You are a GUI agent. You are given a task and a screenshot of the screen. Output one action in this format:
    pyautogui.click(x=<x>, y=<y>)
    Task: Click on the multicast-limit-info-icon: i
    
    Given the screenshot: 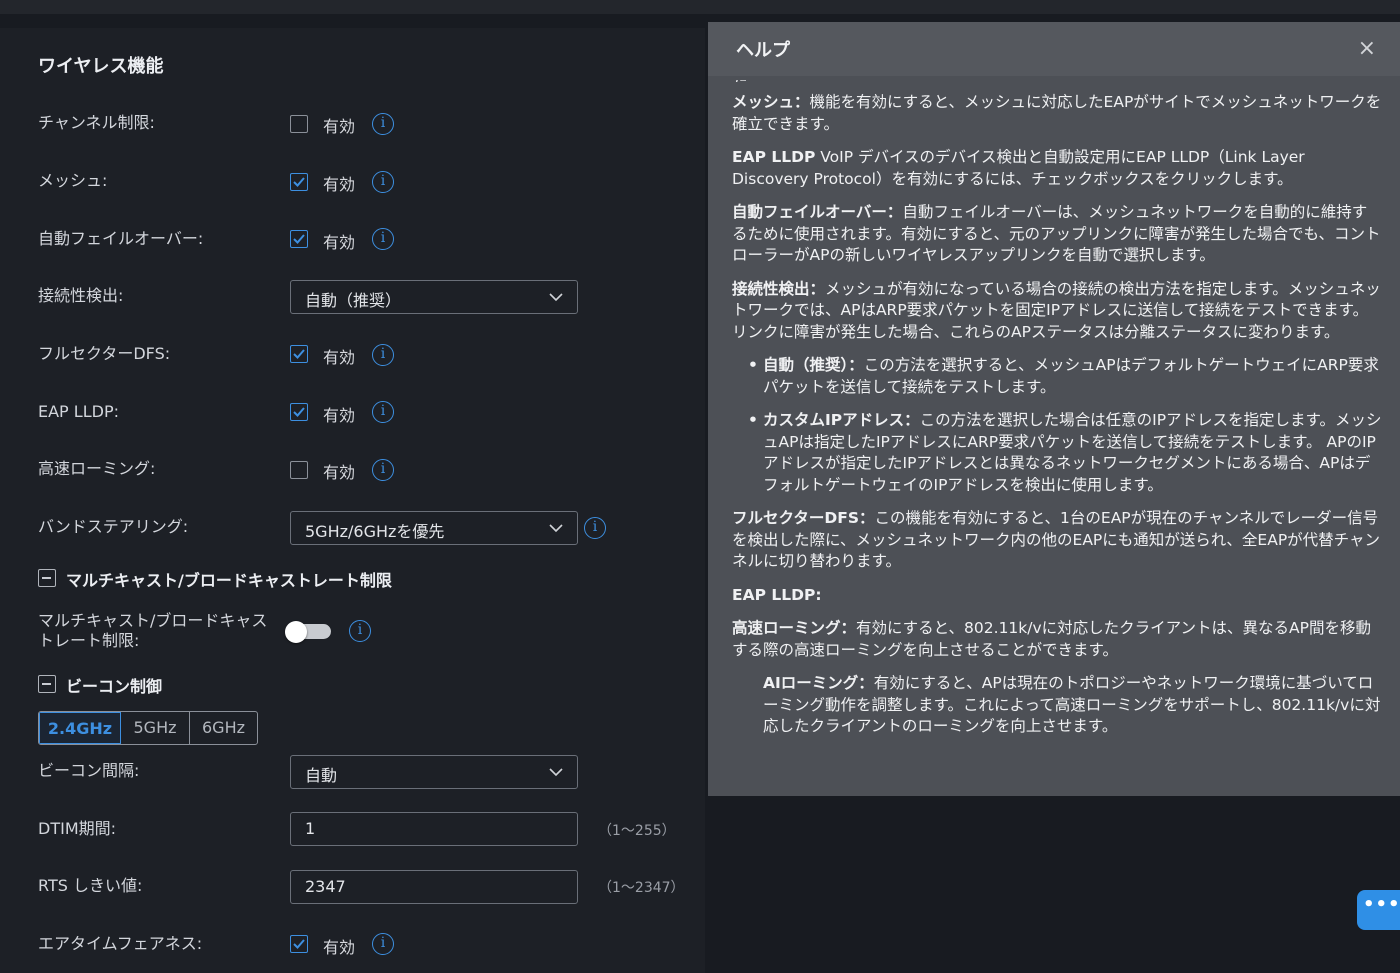 What is the action you would take?
    pyautogui.click(x=360, y=631)
    